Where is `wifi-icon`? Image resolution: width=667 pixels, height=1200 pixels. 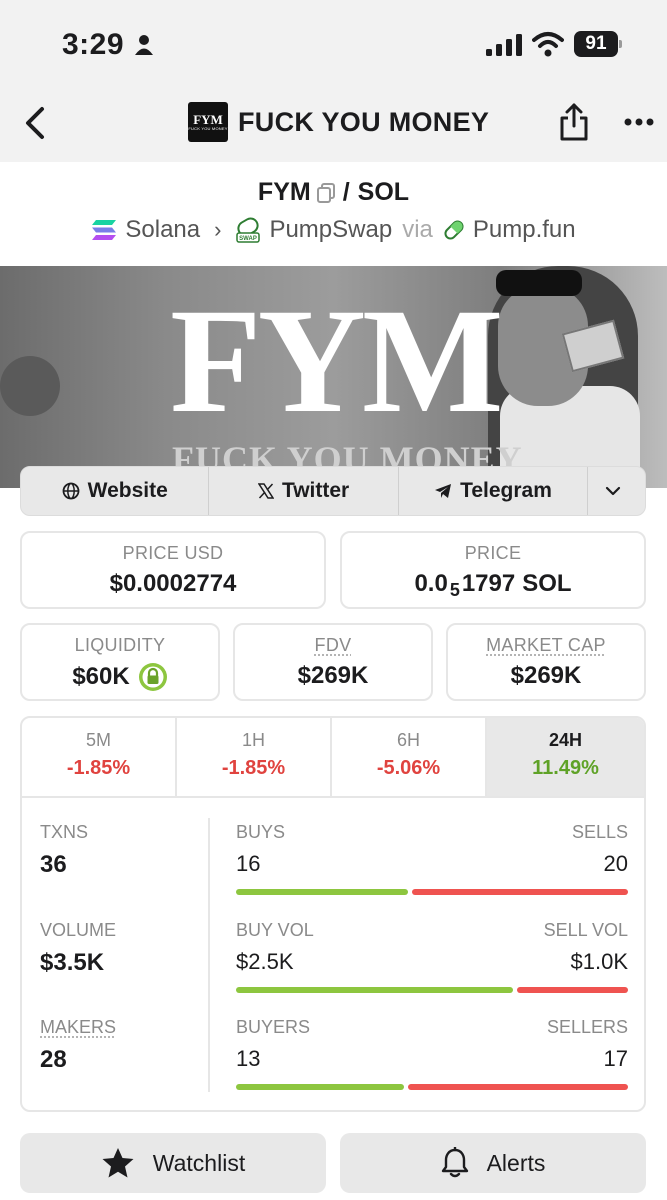 wifi-icon is located at coordinates (548, 44).